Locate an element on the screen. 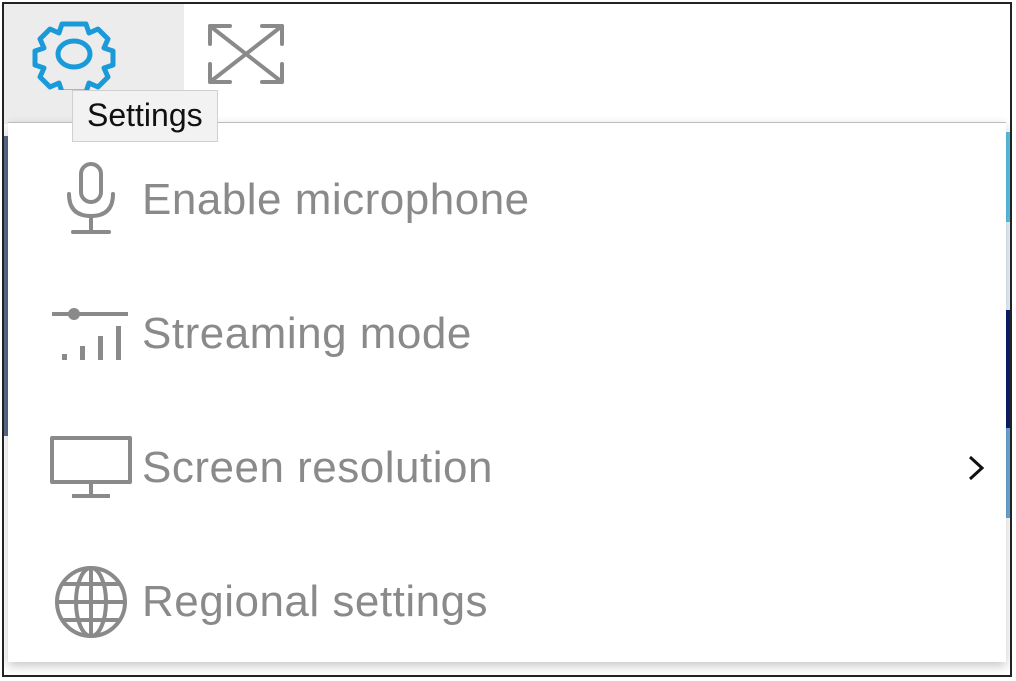 This screenshot has width=1016, height=681. fullscreen-expand-icon is located at coordinates (246, 55).